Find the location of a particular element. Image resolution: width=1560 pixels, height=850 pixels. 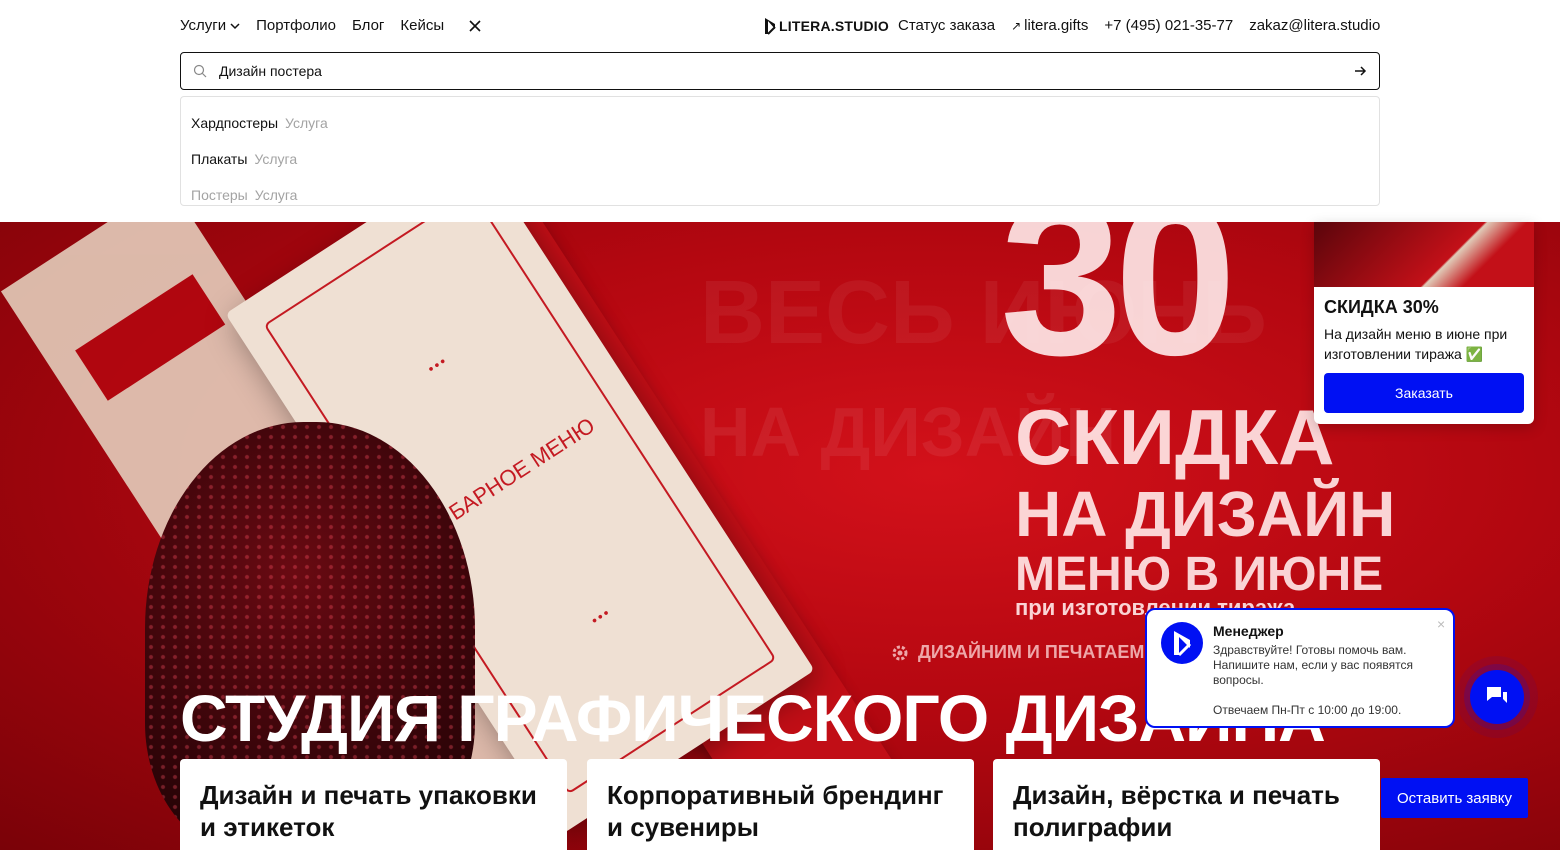

hero-promo-line-2: НА ДИЗАЙН is located at coordinates (1205, 514).